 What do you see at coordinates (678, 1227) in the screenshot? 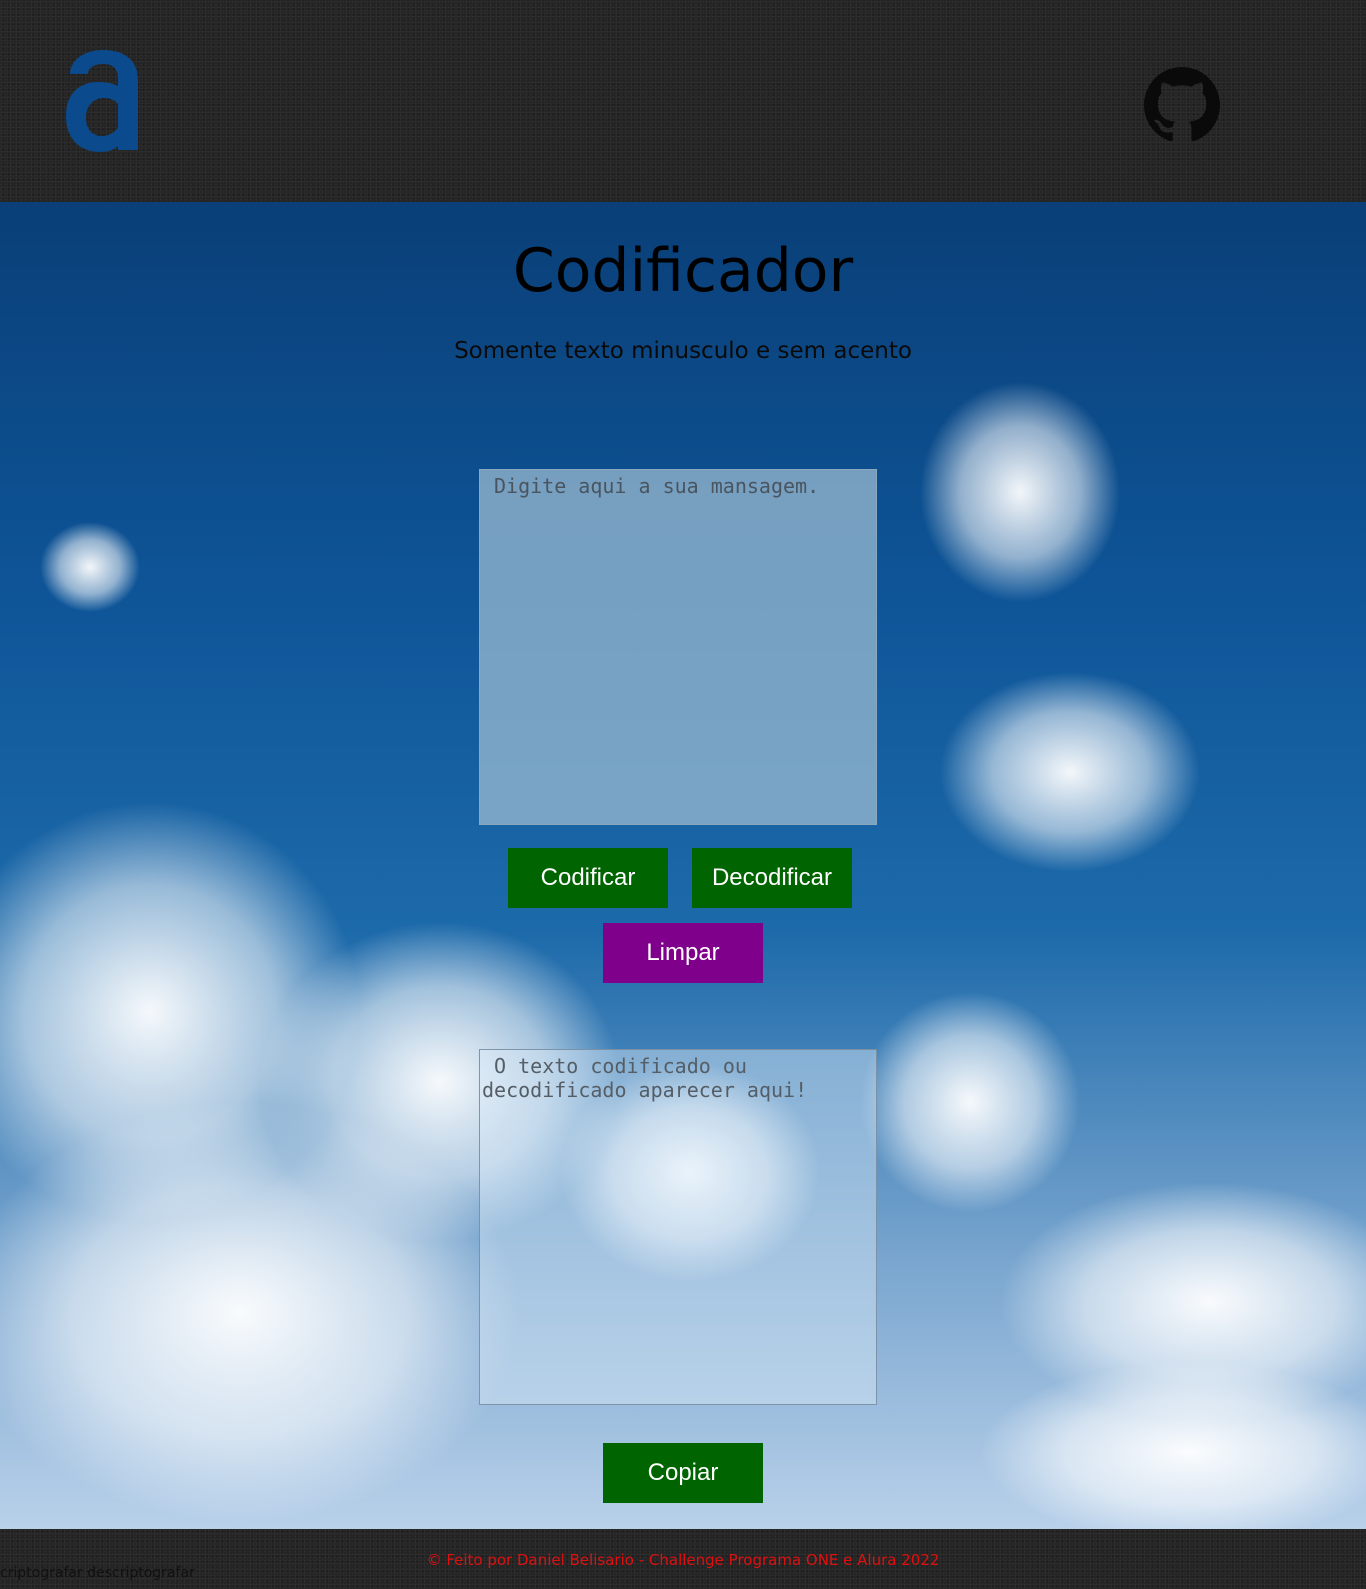
I see `result-output` at bounding box center [678, 1227].